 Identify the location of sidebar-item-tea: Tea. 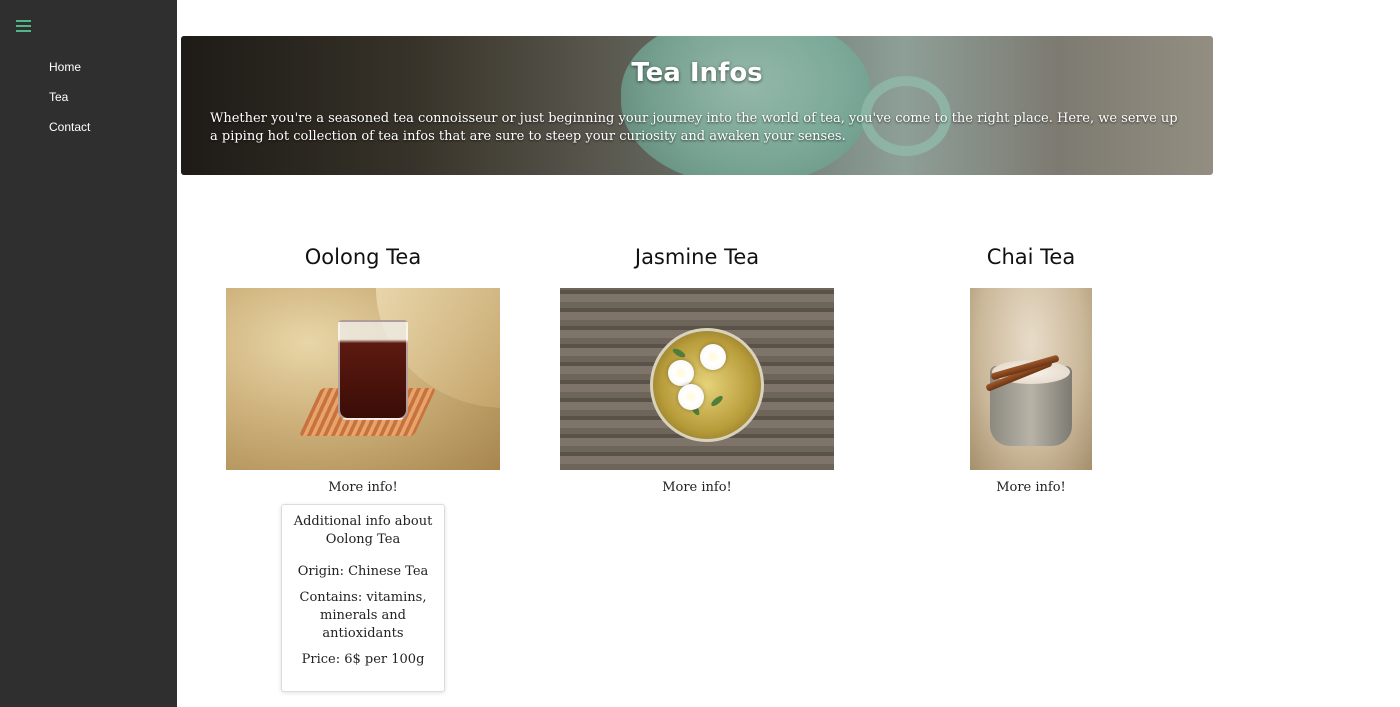
(69, 105).